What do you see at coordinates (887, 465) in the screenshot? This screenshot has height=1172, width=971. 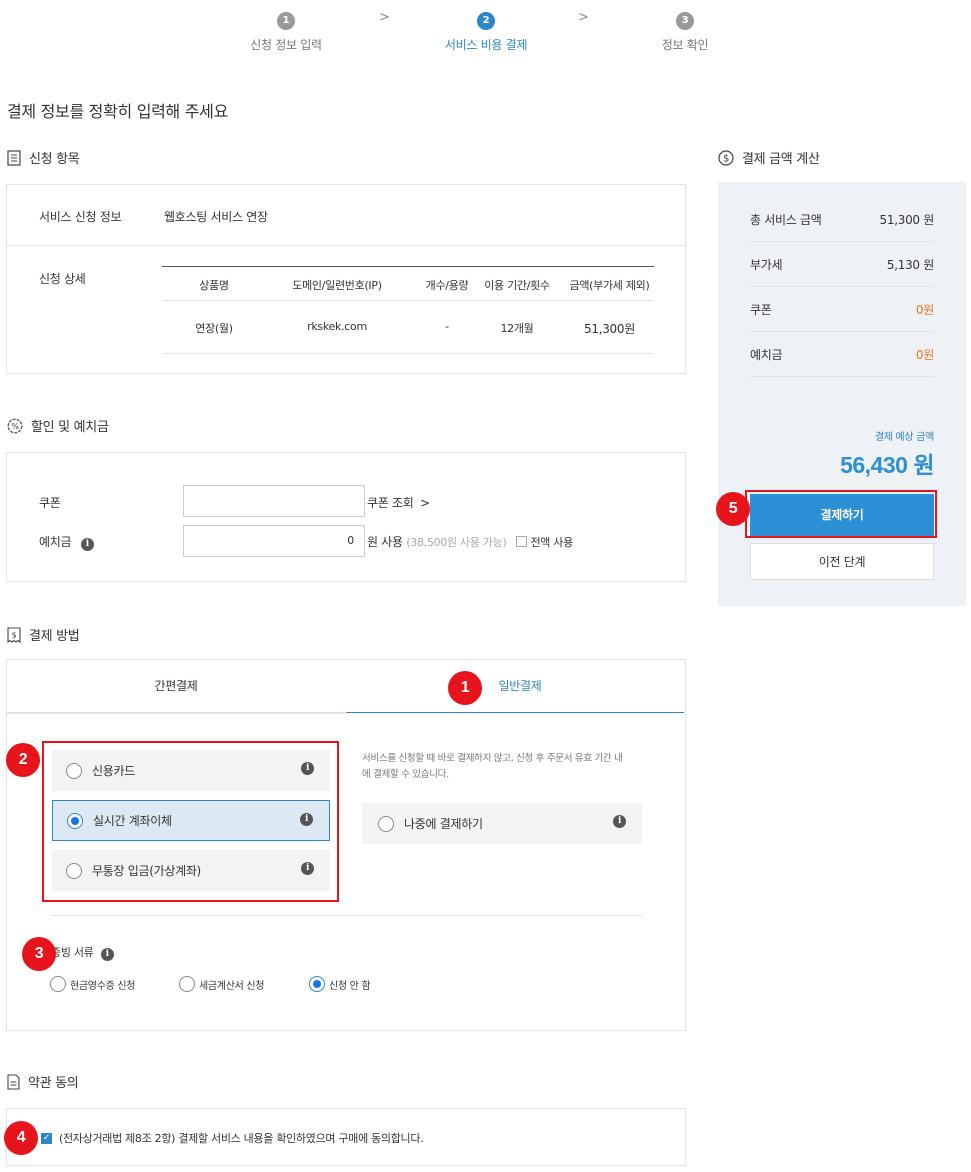 I see `expected-amount: 56,430 원` at bounding box center [887, 465].